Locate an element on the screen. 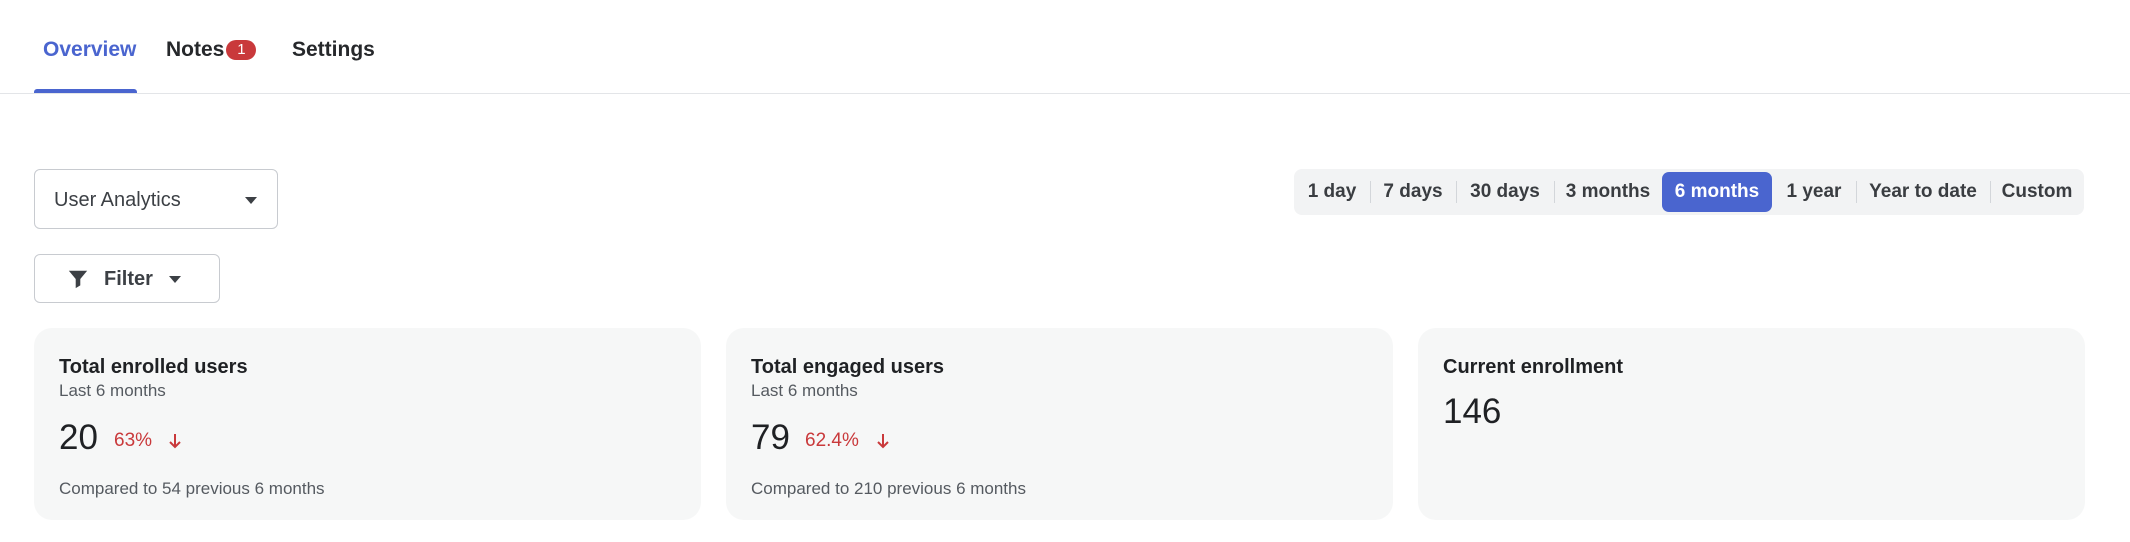 The image size is (2130, 542). filter-label: Filter is located at coordinates (128, 279).